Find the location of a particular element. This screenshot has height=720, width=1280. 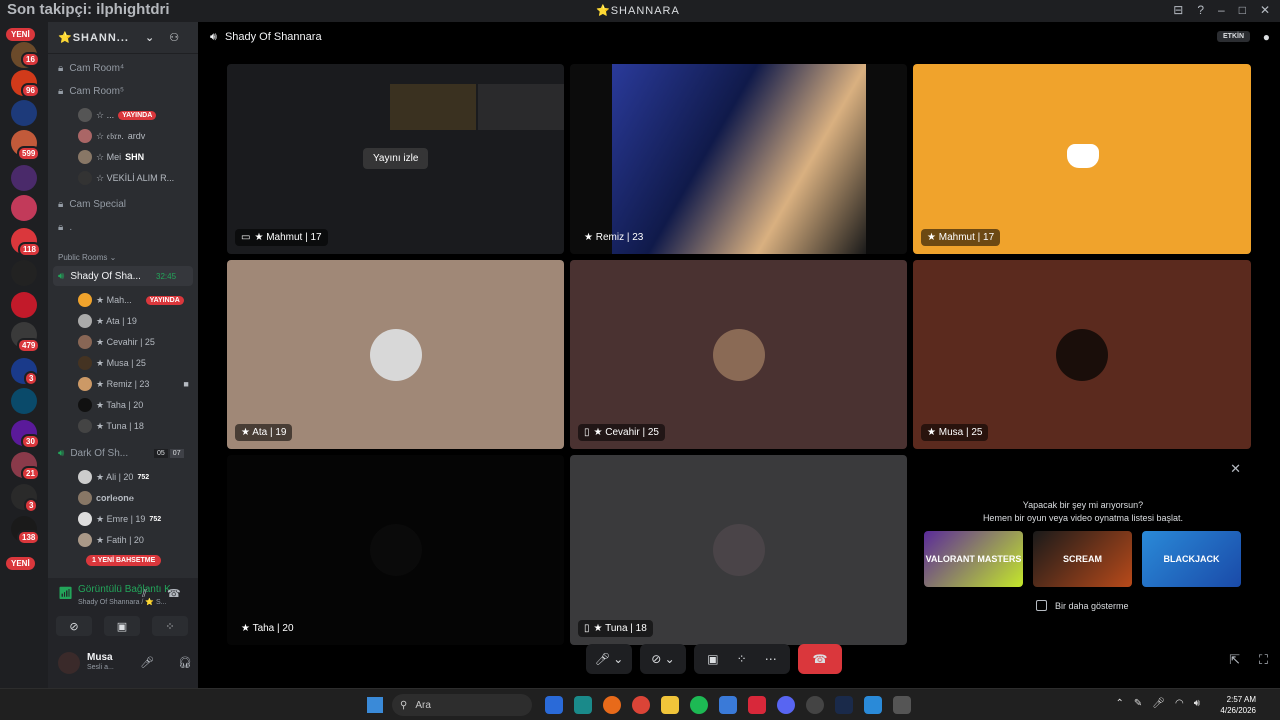

taskbar-search: ⚲ Ara is located at coordinates (462, 705).